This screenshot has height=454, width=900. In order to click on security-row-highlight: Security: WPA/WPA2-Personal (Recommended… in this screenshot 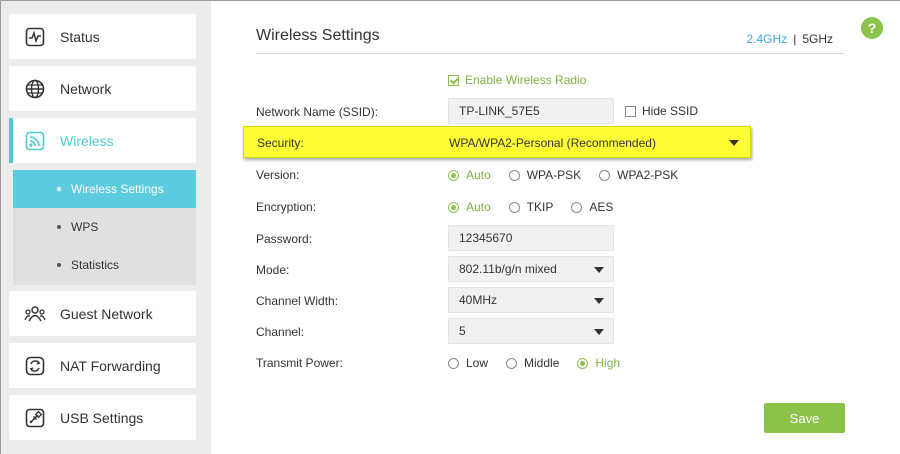, I will do `click(497, 142)`.